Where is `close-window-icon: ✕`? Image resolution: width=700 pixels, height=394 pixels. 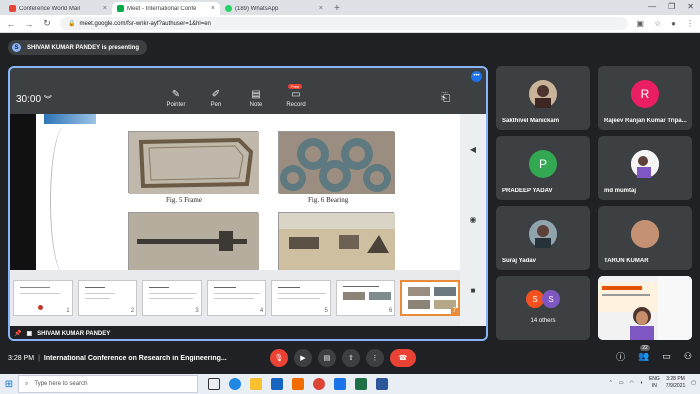 close-window-icon: ✕ is located at coordinates (690, 6).